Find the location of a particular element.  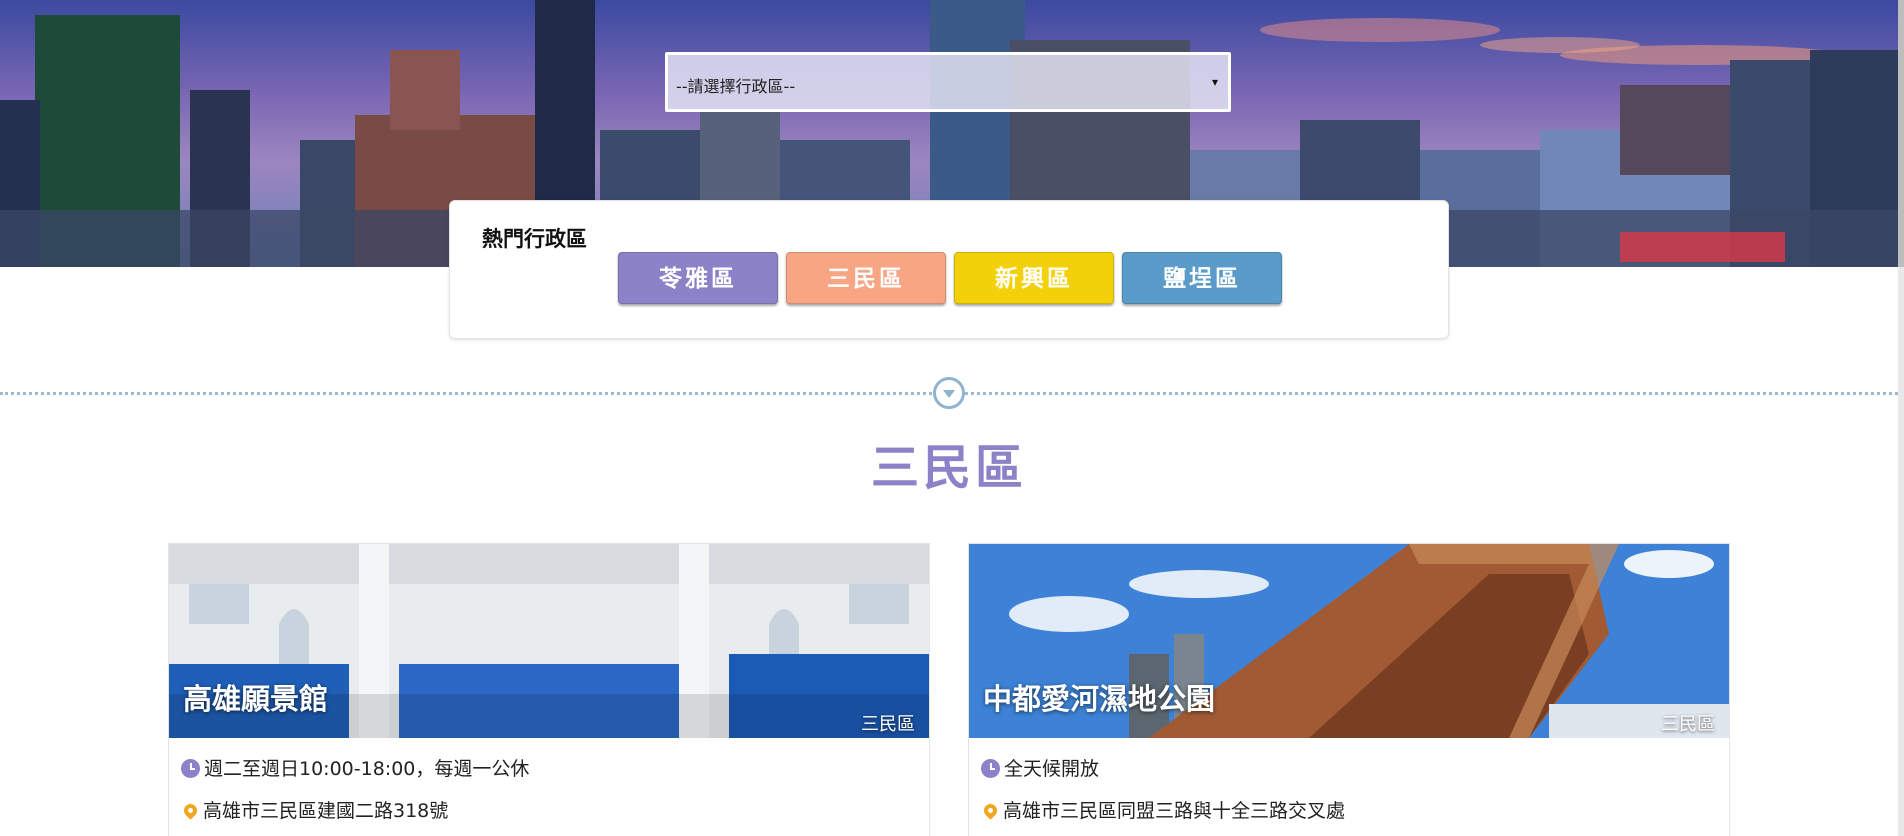

place-hours: 全天候開放 is located at coordinates (1040, 767).